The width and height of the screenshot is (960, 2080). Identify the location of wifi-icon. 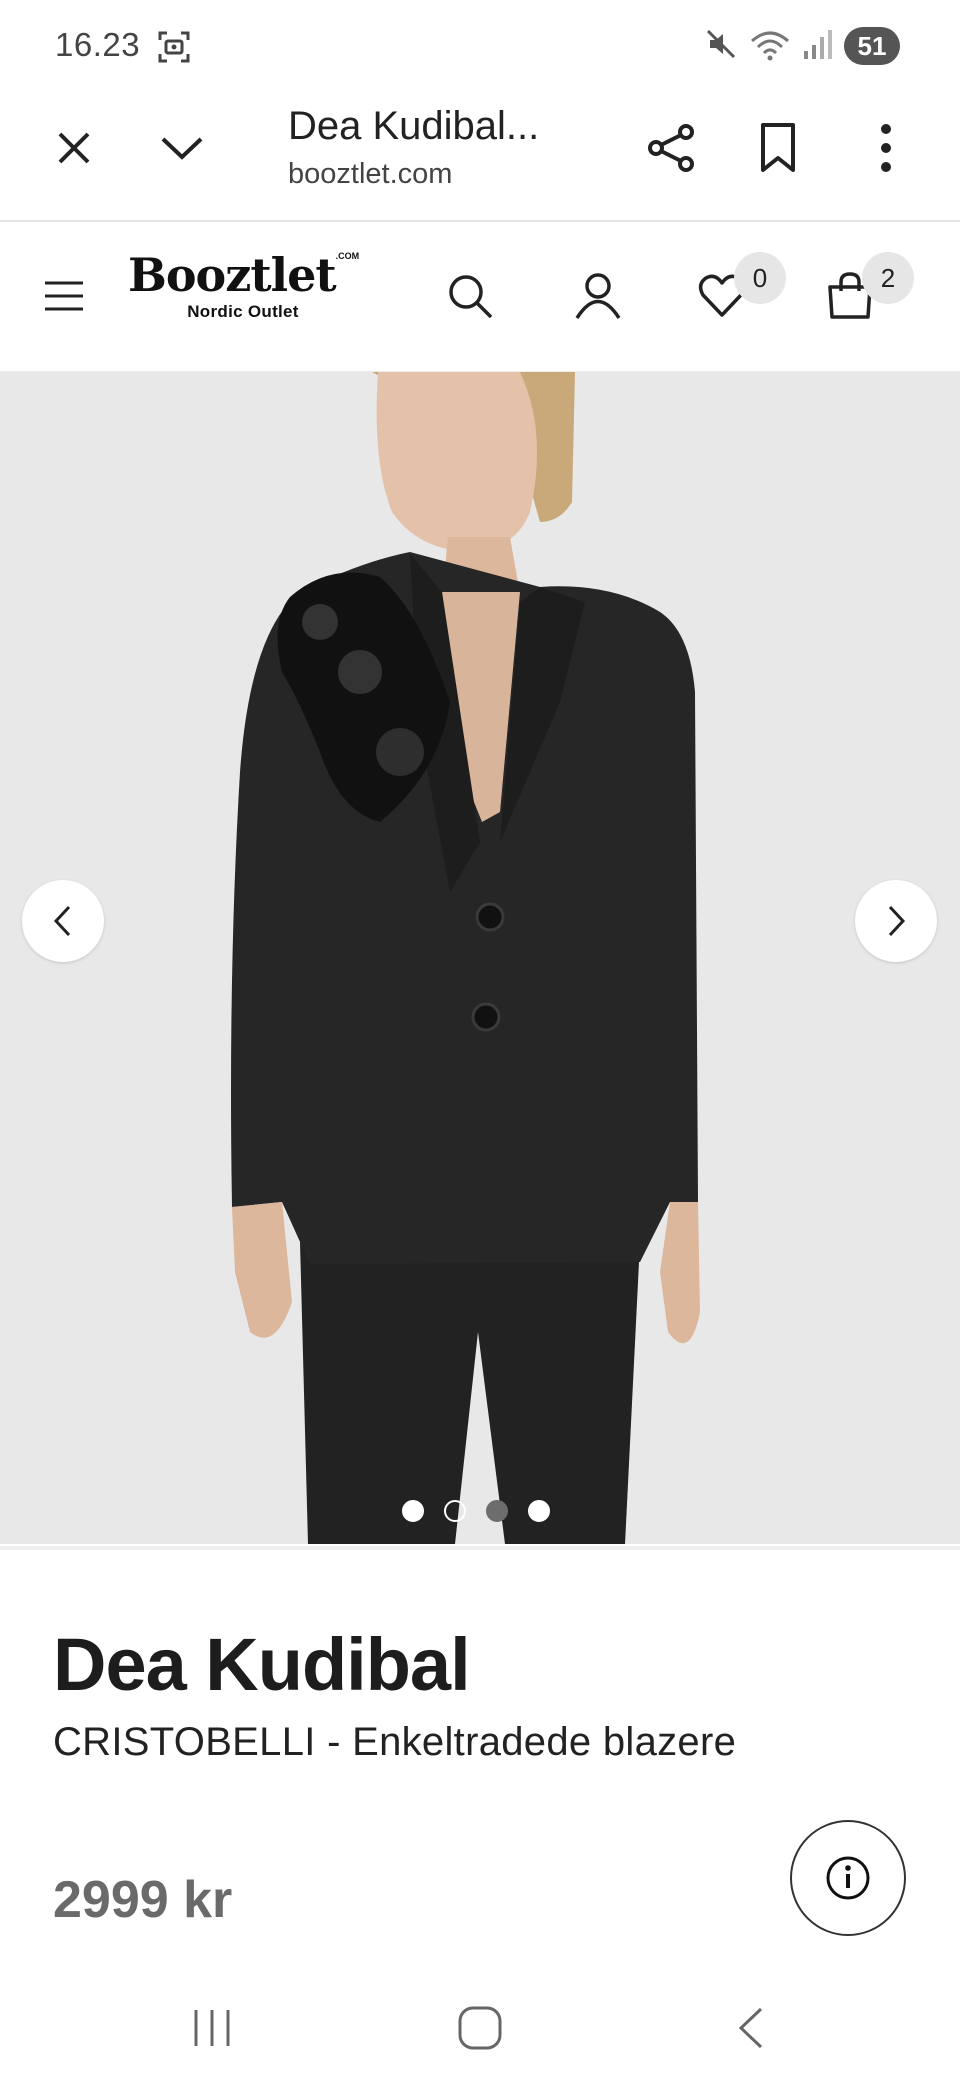
(770, 46).